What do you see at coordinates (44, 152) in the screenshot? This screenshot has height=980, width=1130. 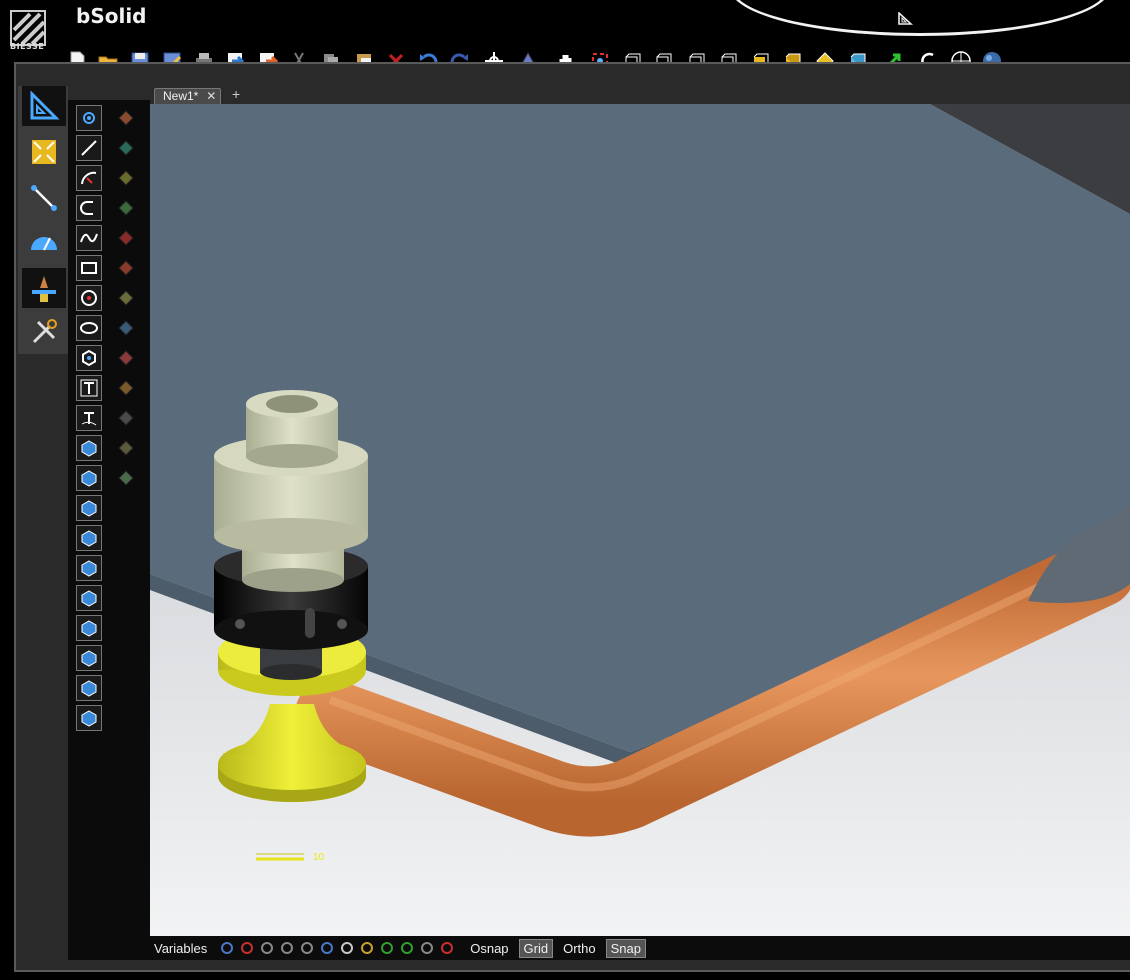 I see `fit-view-icon` at bounding box center [44, 152].